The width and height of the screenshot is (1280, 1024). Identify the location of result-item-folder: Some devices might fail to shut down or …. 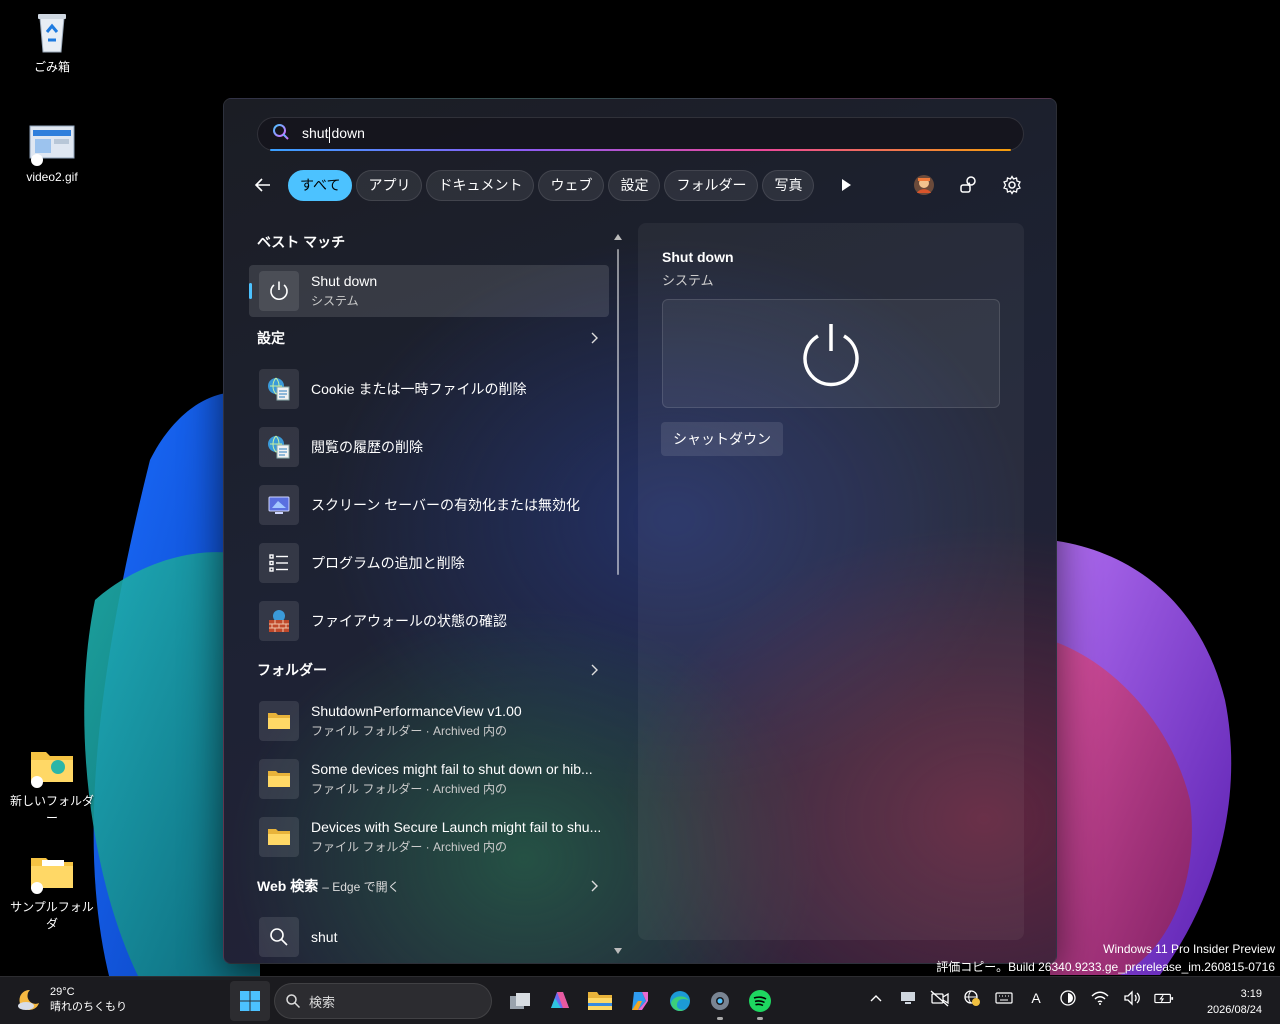
(429, 779).